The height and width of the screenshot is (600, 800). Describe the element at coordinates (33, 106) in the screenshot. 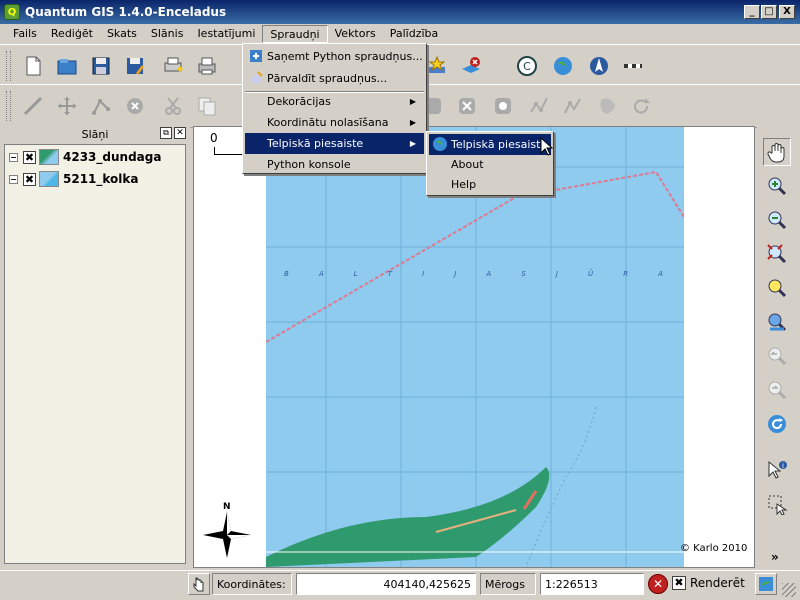

I see `capture-line-icon` at that location.